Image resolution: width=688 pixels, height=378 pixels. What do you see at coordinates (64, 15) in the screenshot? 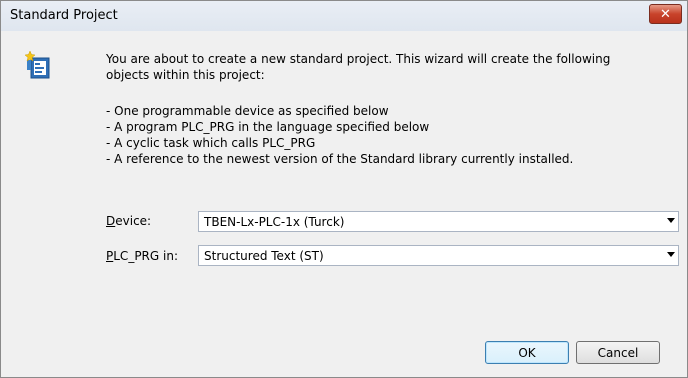
I see `window-title: Standard Project` at bounding box center [64, 15].